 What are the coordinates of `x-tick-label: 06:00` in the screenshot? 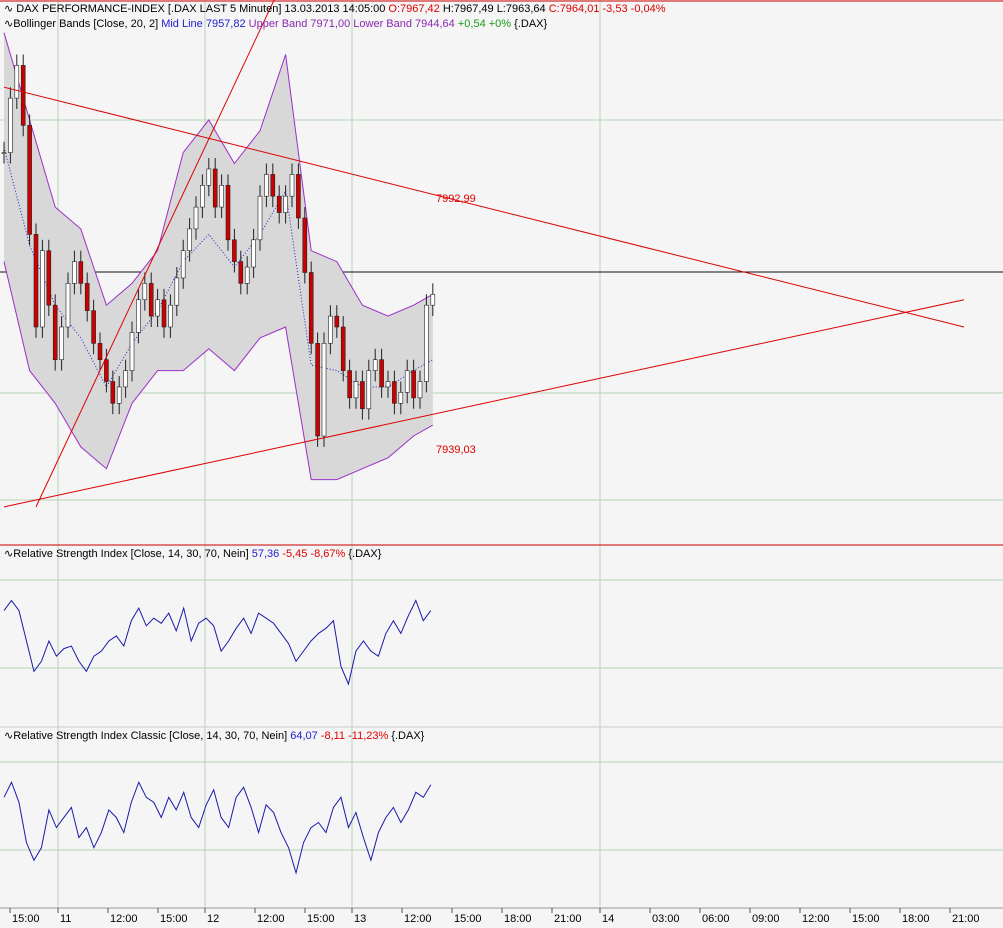 It's located at (716, 919).